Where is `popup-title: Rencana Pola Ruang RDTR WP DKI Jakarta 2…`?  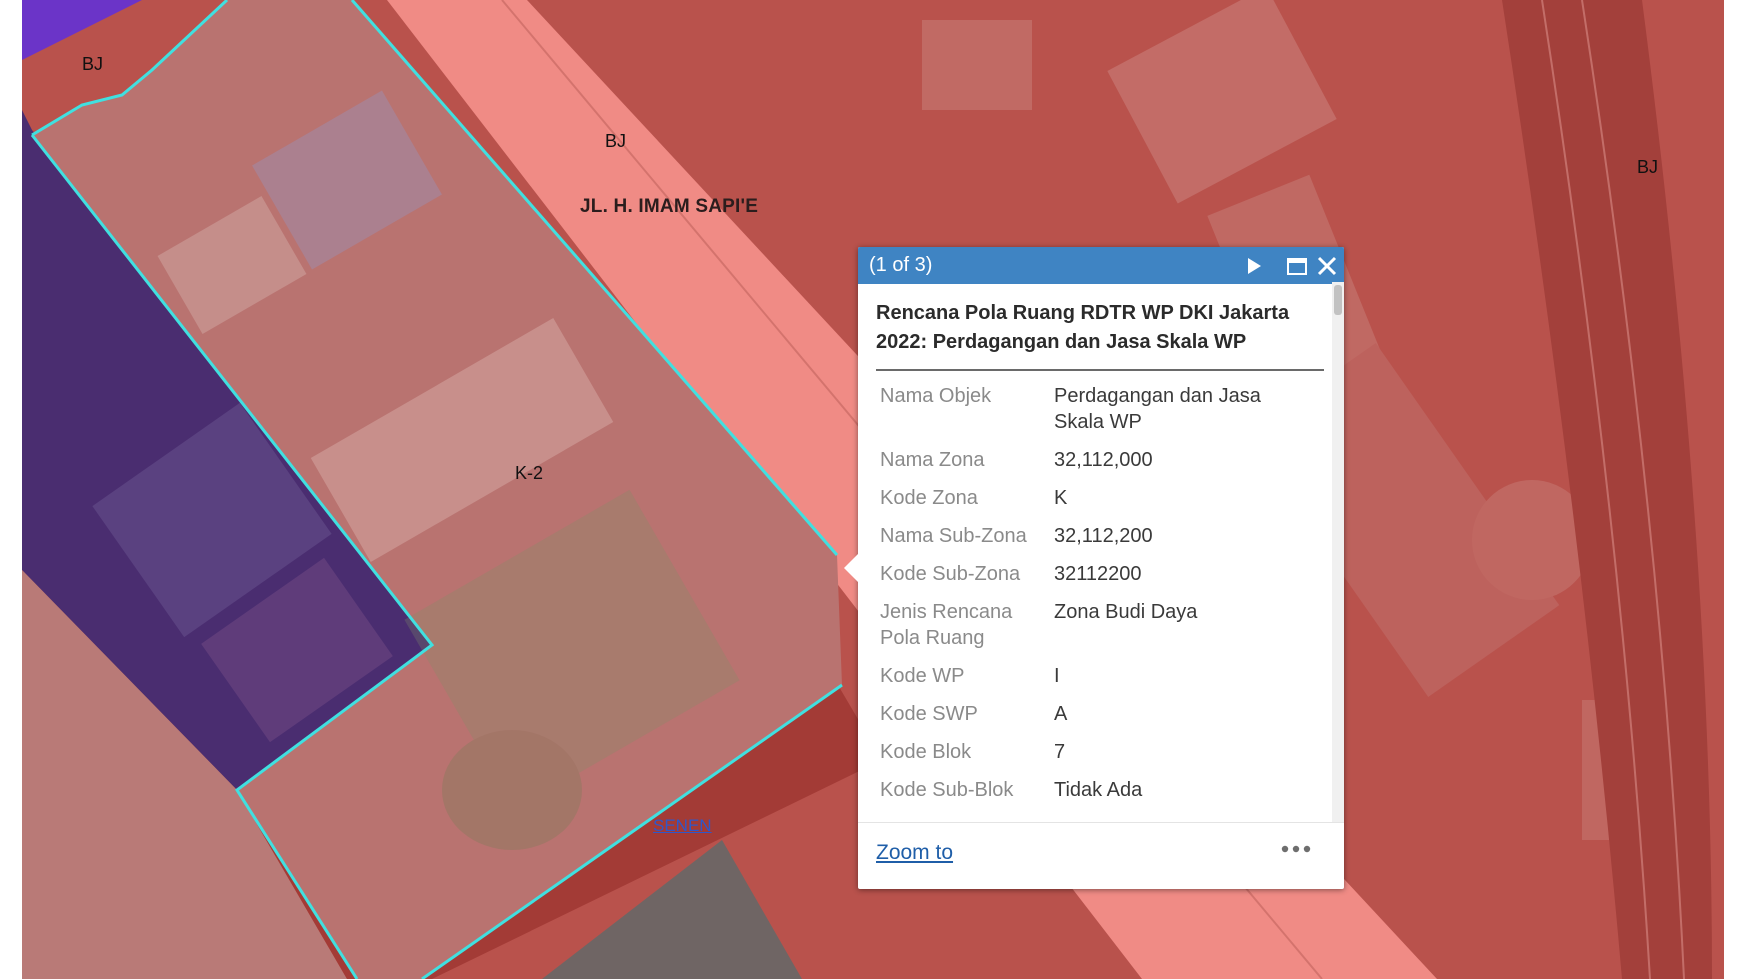 popup-title: Rencana Pola Ruang RDTR WP DKI Jakarta 2… is located at coordinates (1083, 327).